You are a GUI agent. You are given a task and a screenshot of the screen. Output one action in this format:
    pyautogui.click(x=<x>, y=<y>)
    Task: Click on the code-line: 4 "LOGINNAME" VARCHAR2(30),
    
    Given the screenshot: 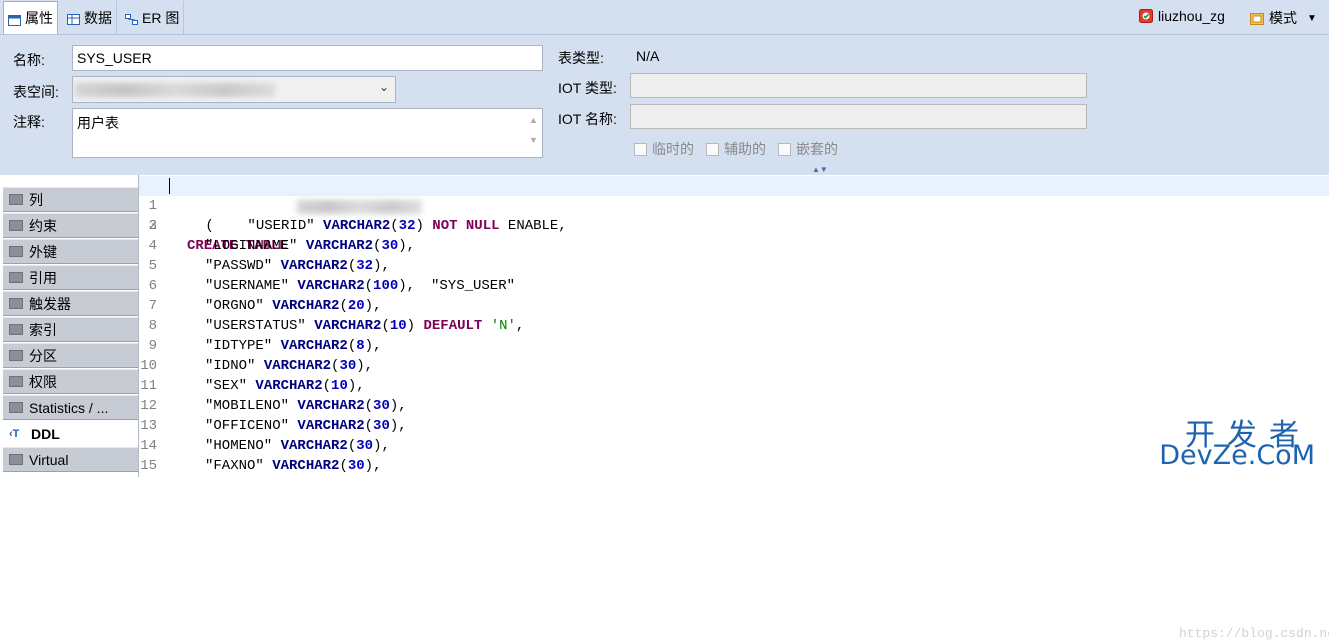 What is the action you would take?
    pyautogui.click(x=734, y=246)
    